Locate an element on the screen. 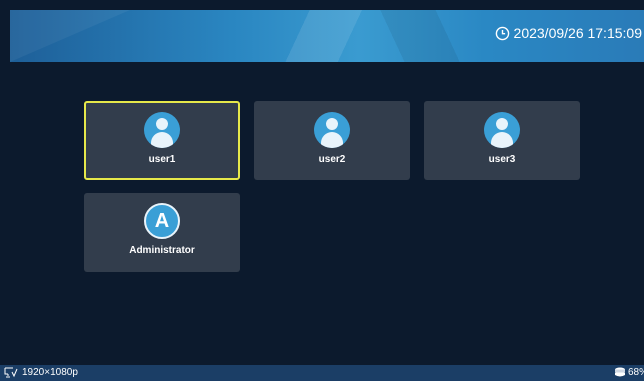 The height and width of the screenshot is (381, 644). user-tile-user3: user3 is located at coordinates (502, 140).